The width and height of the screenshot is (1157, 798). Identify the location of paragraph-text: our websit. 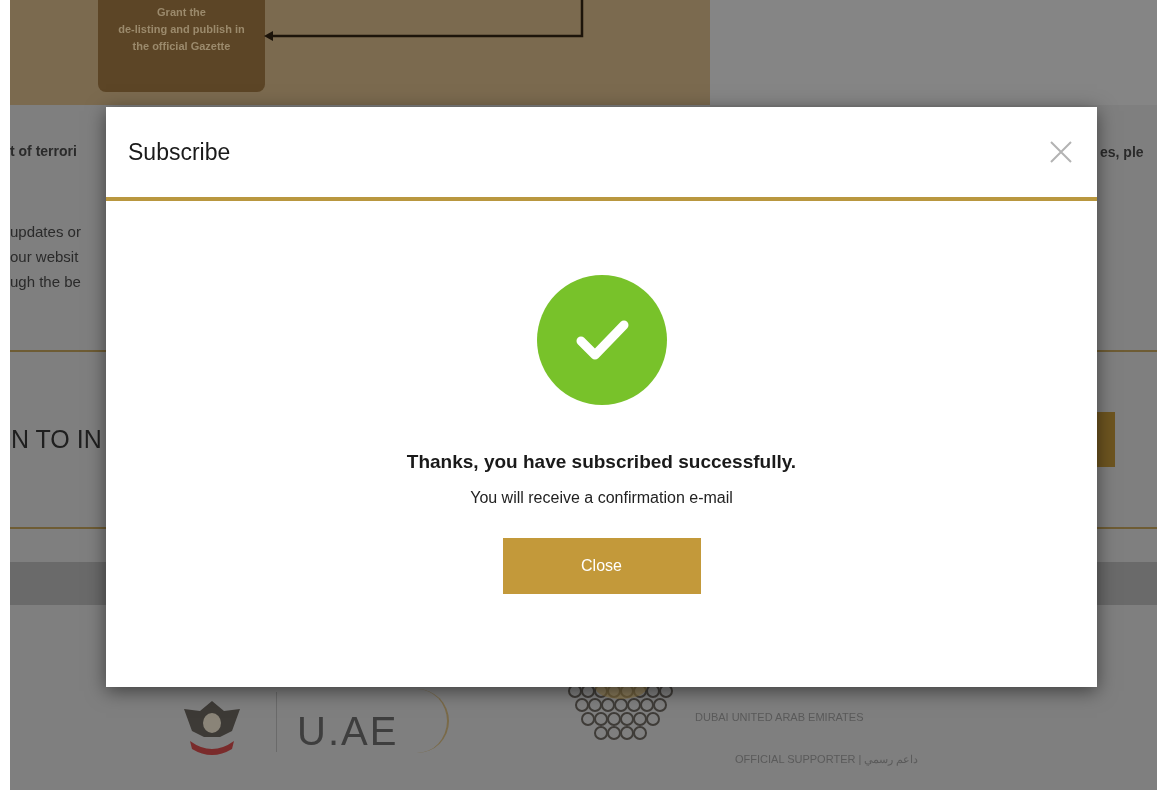
(45, 257).